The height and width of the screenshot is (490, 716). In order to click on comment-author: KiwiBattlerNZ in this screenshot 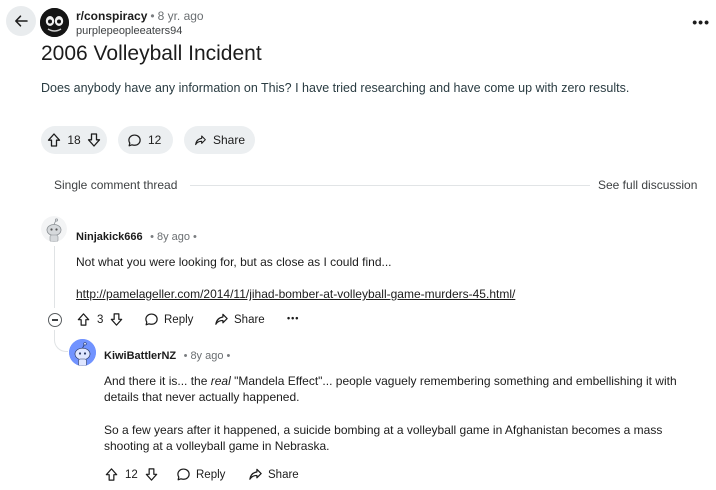, I will do `click(140, 356)`.